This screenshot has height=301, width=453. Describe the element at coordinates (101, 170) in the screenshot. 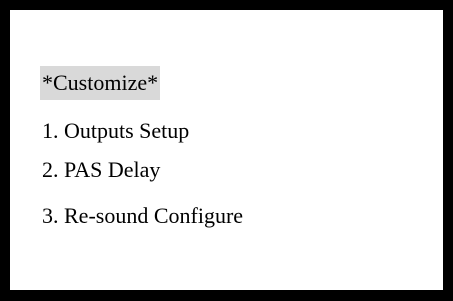

I see `menu-item-pas-delay: 2. PAS Delay` at that location.